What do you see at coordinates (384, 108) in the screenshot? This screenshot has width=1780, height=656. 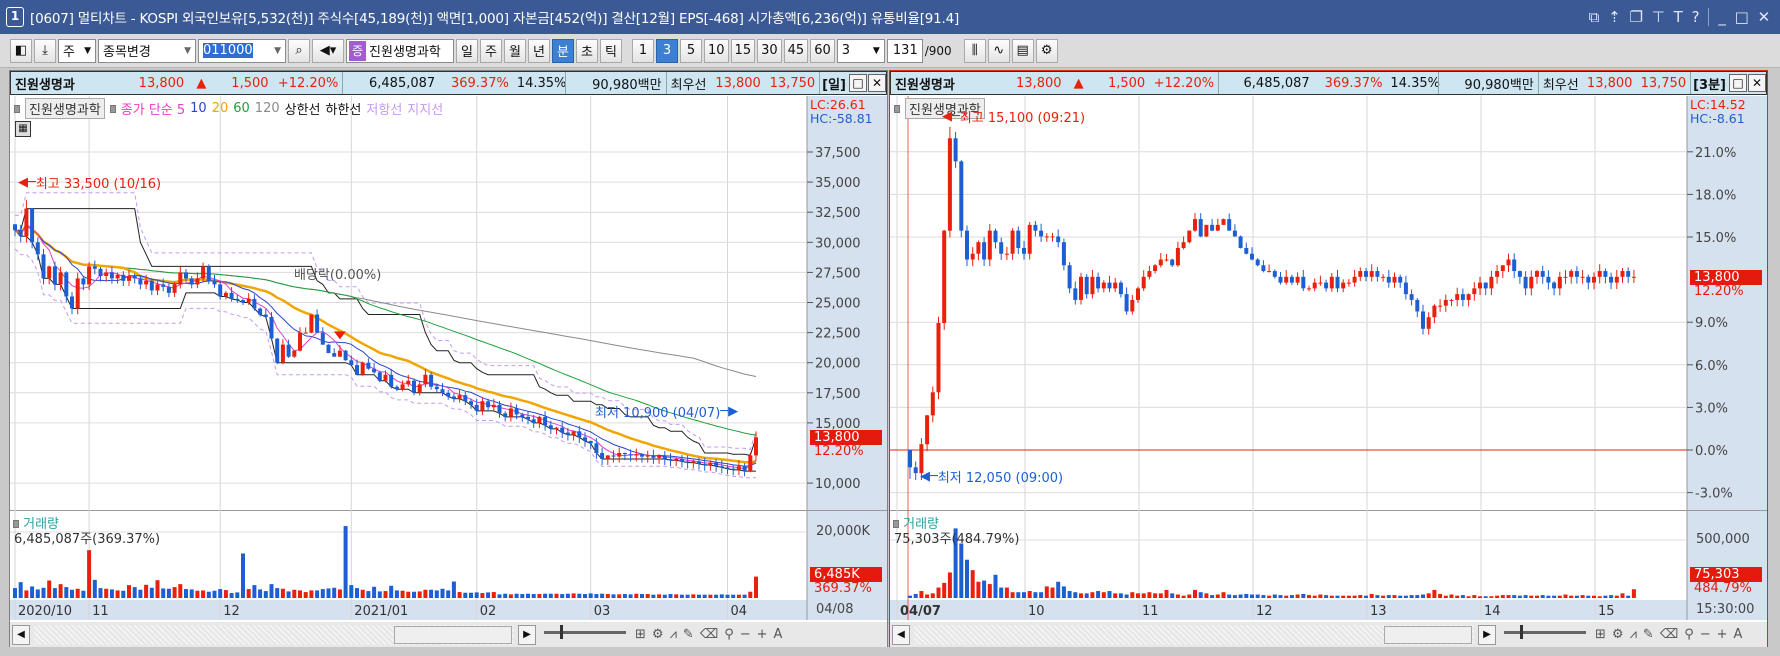 I see `legend-resistance: 저항선` at bounding box center [384, 108].